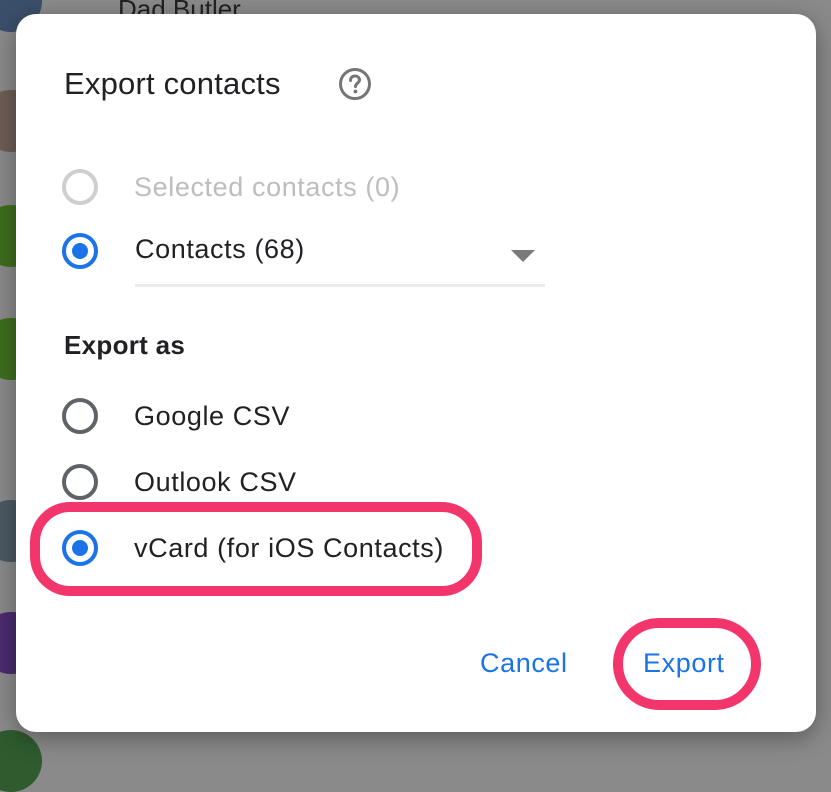 The height and width of the screenshot is (792, 831). What do you see at coordinates (523, 256) in the screenshot?
I see `dropdown-arrow-icon` at bounding box center [523, 256].